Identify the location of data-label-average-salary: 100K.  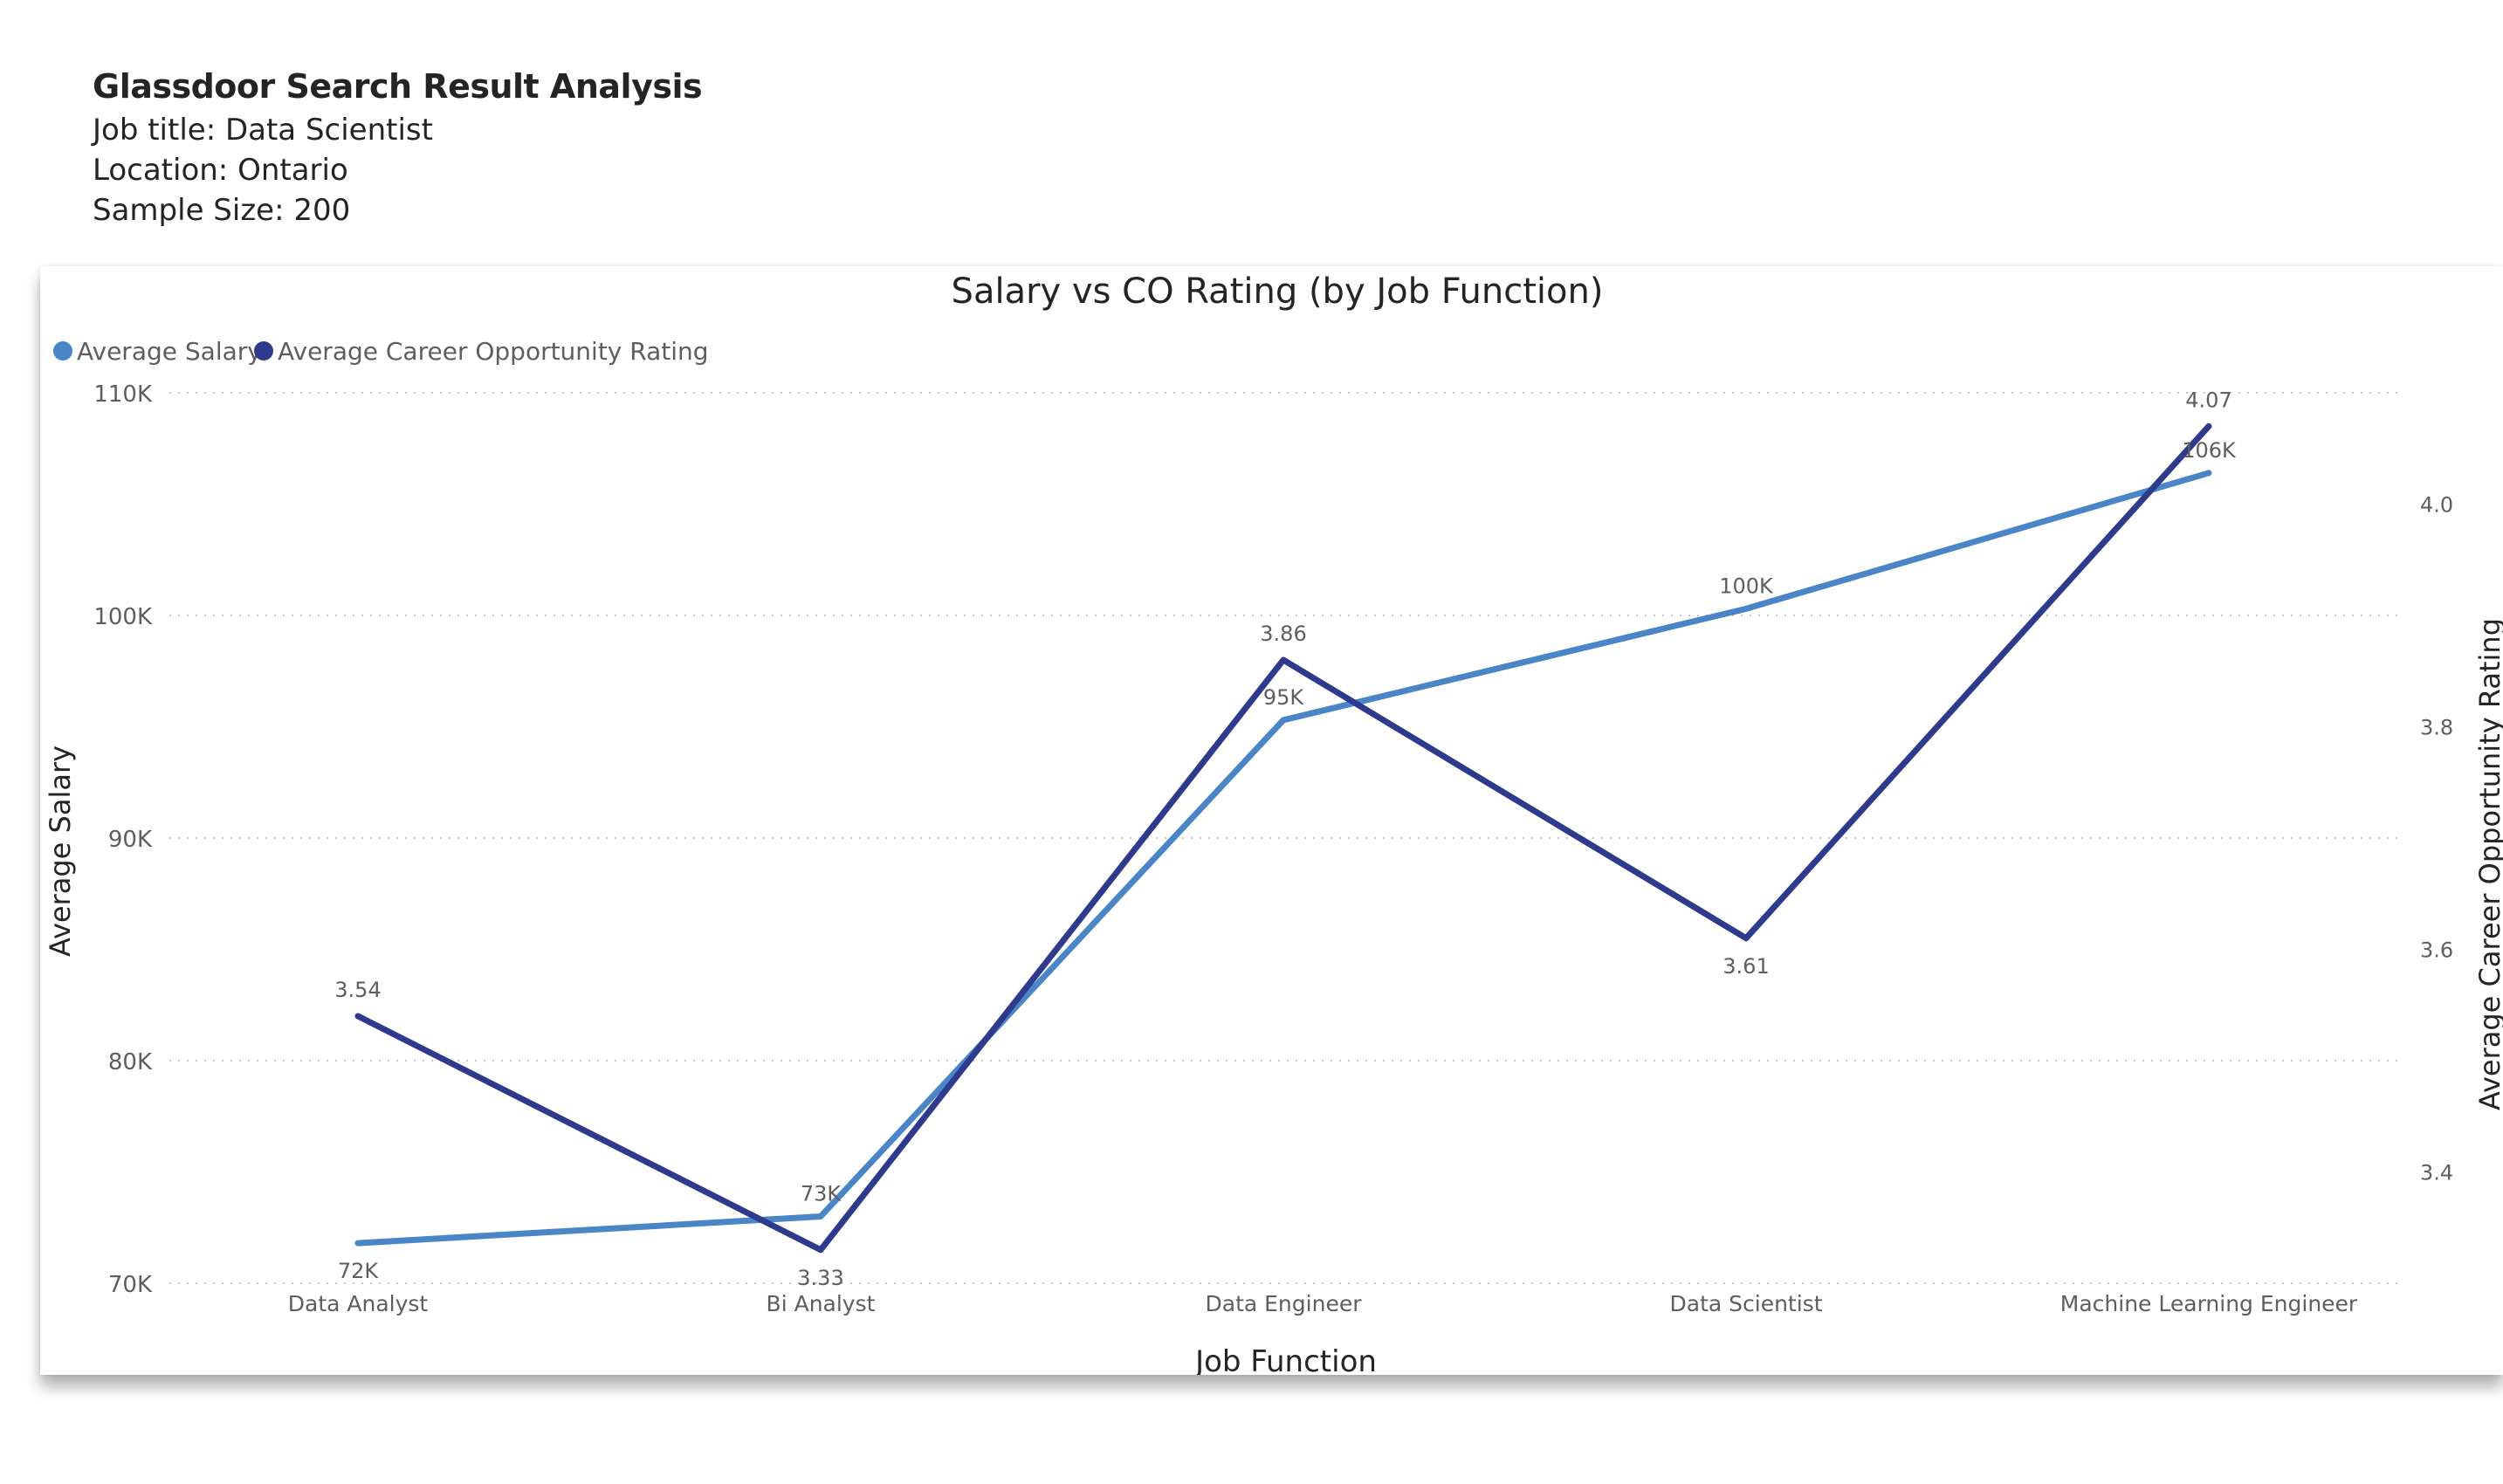
(1746, 586).